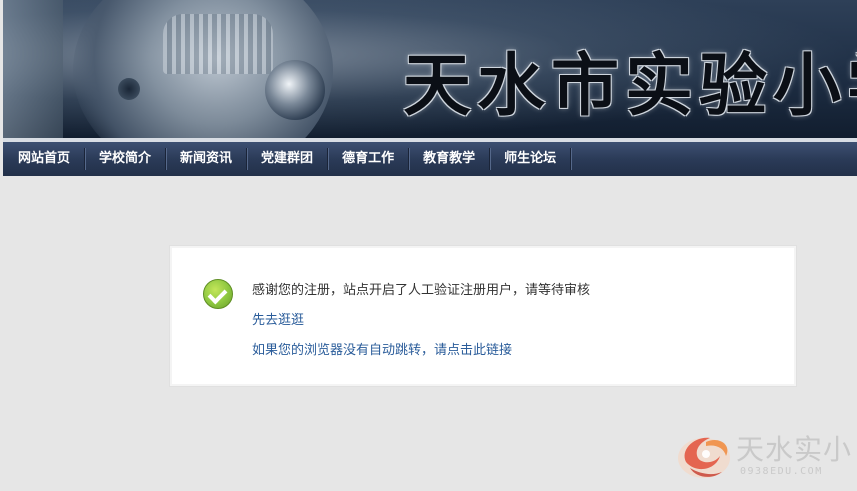 The width and height of the screenshot is (857, 491). What do you see at coordinates (126, 159) in the screenshot?
I see `nav-item-about: 学校简介` at bounding box center [126, 159].